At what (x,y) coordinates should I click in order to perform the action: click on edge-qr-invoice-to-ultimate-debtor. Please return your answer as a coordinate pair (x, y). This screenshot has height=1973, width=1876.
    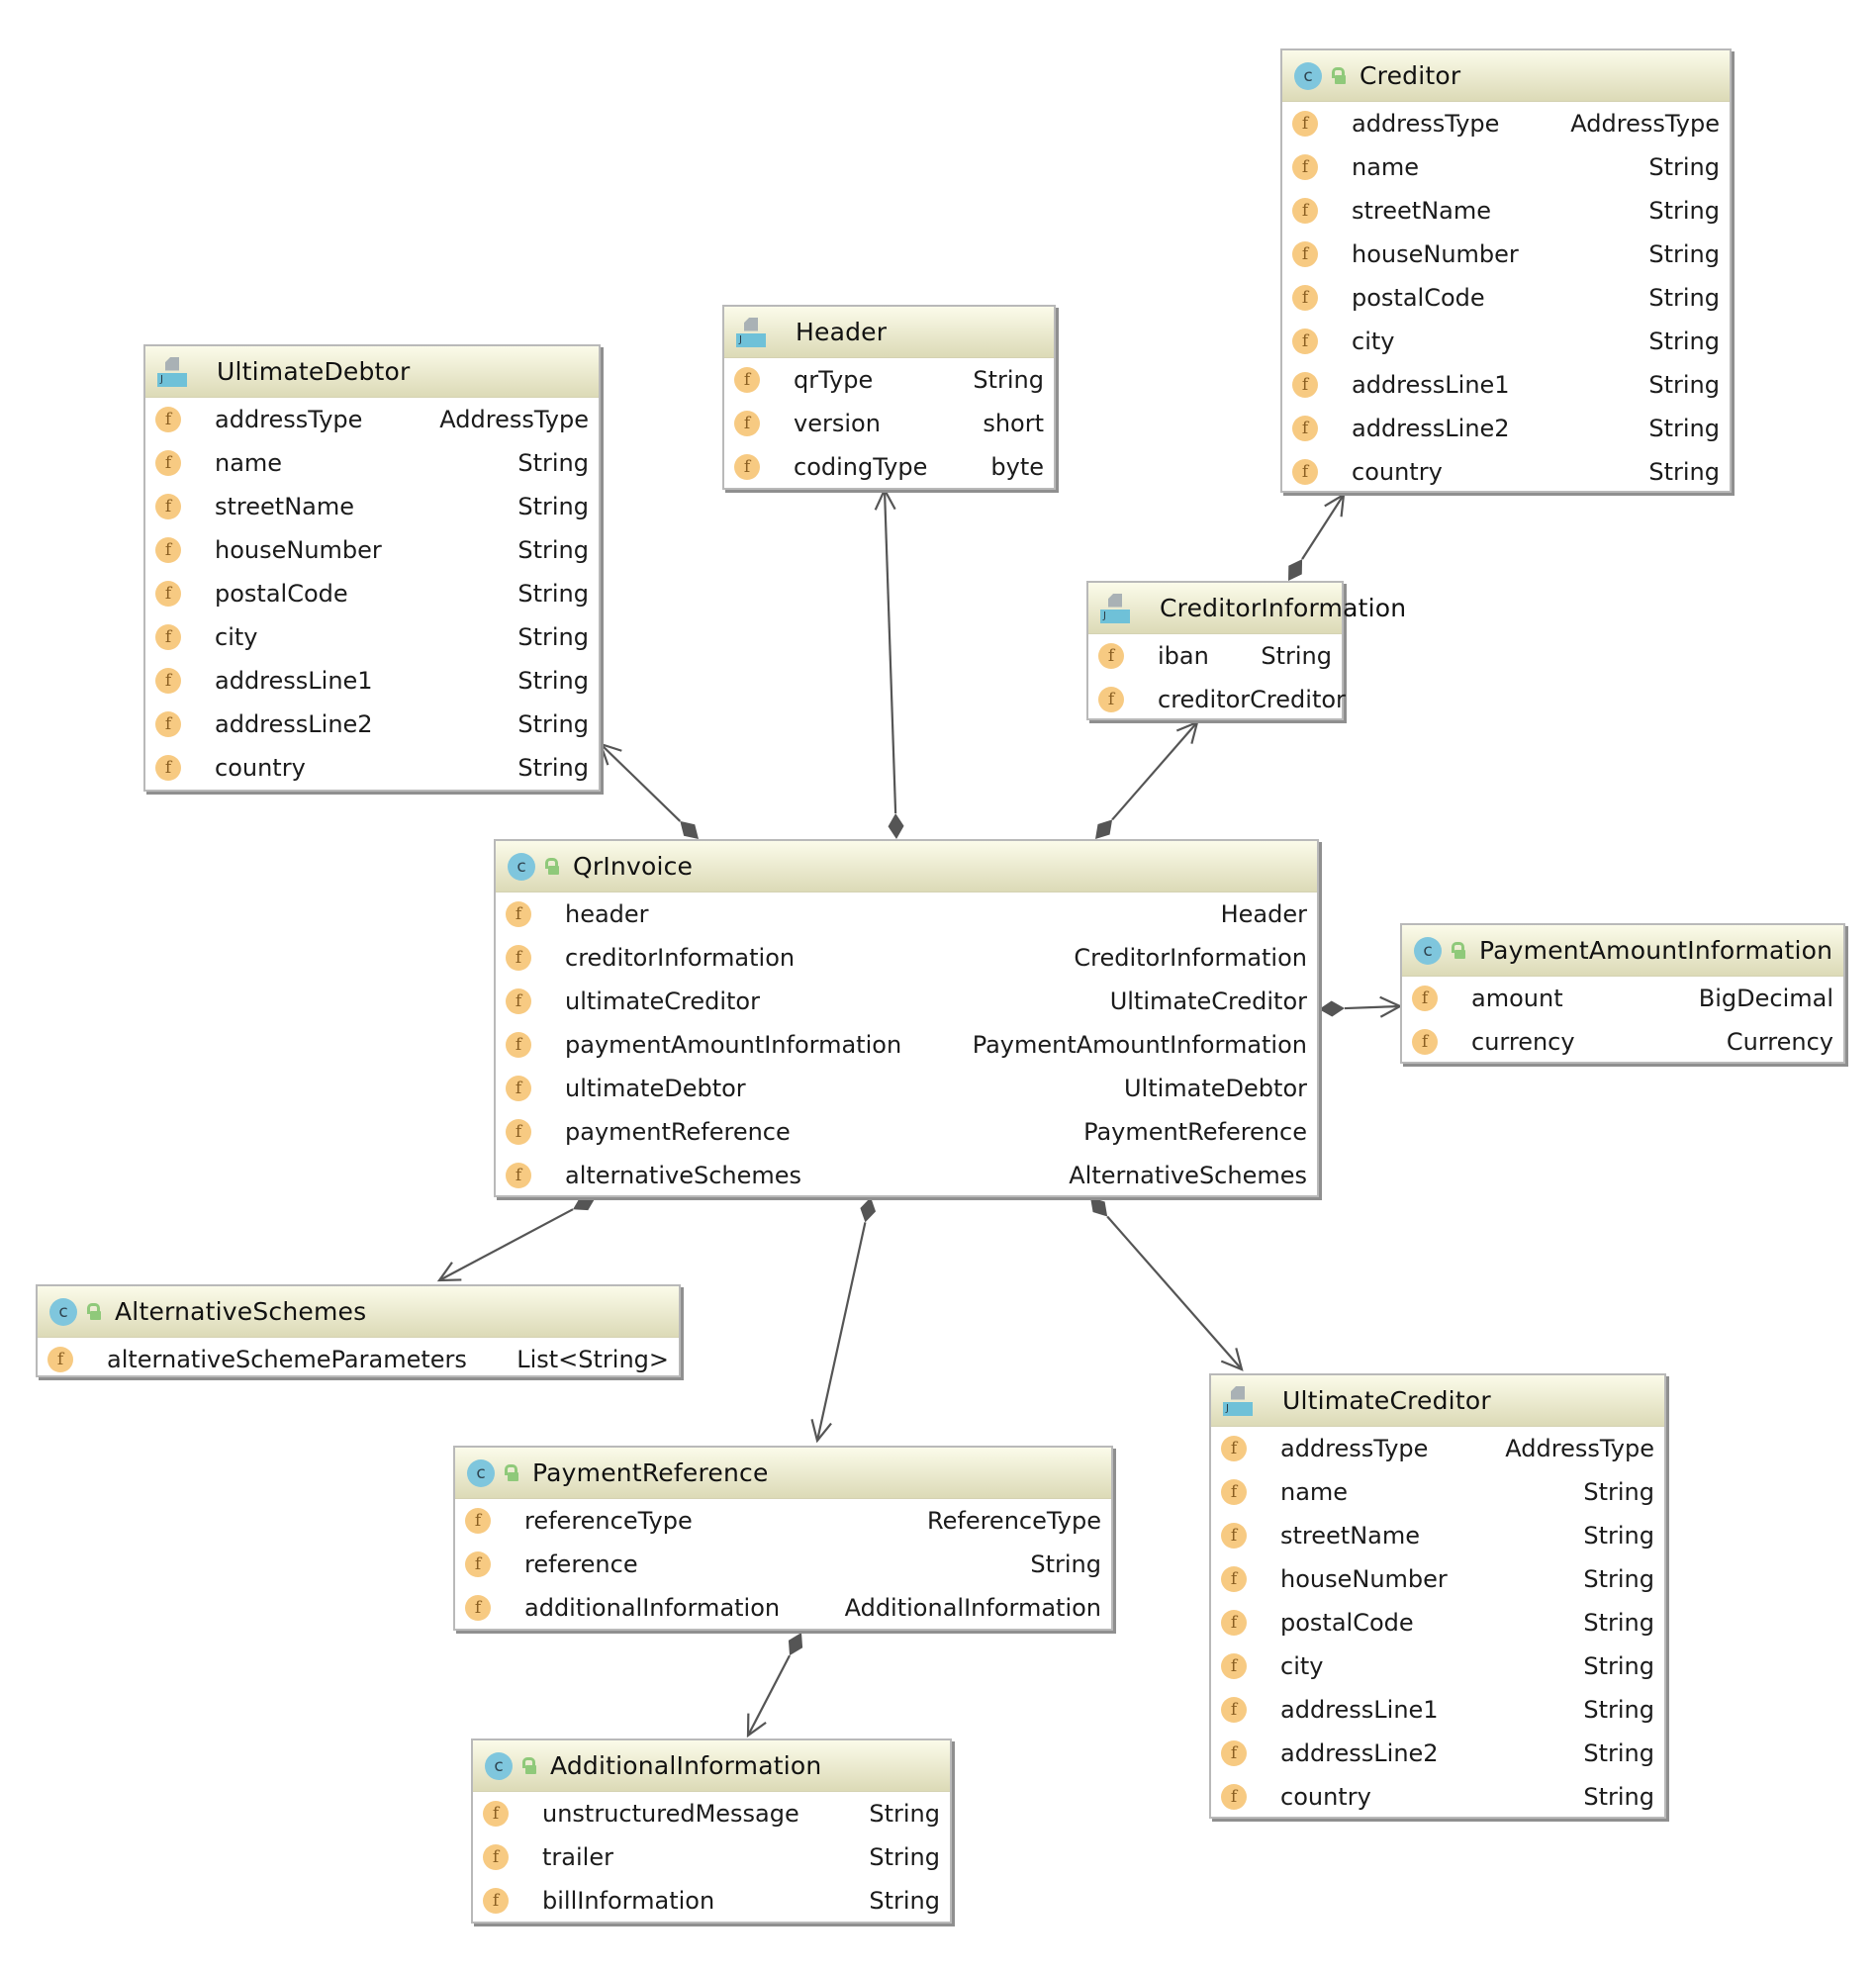
    Looking at the image, I should click on (649, 790).